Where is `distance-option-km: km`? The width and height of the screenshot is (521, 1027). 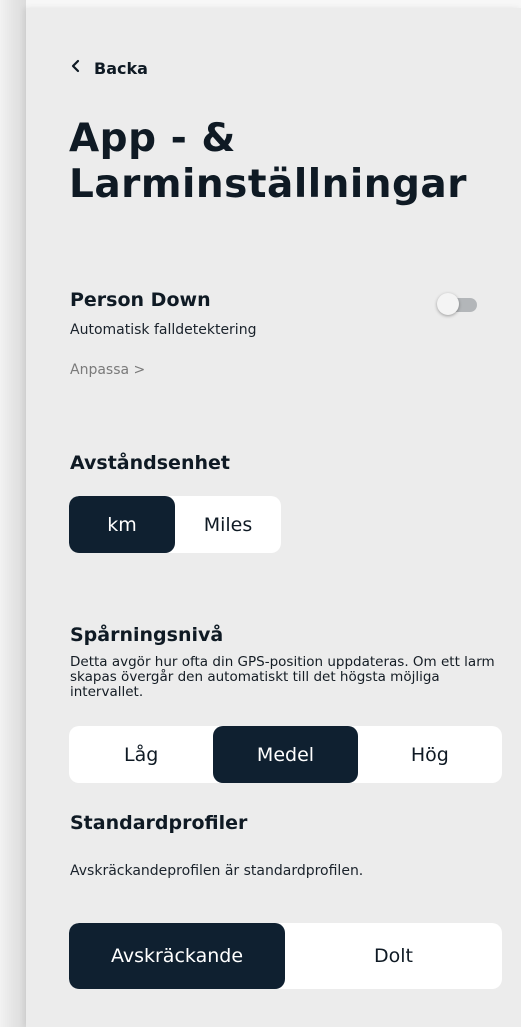 distance-option-km: km is located at coordinates (122, 524).